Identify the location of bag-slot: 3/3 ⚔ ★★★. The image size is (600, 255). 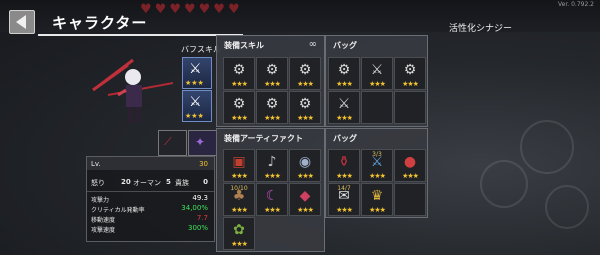
(377, 165).